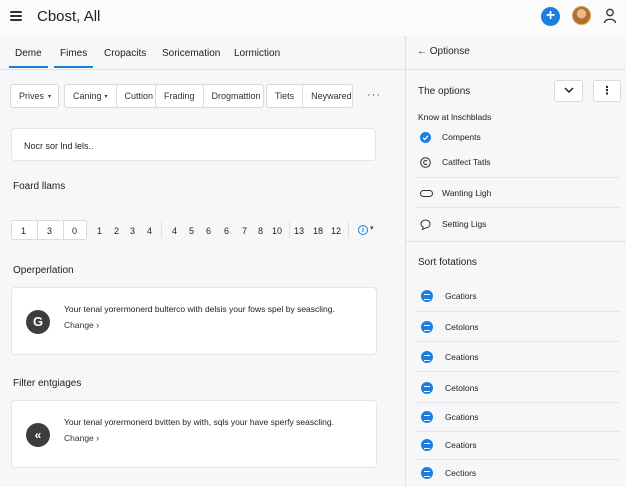  I want to click on back-button: ← Optionse, so click(443, 51).